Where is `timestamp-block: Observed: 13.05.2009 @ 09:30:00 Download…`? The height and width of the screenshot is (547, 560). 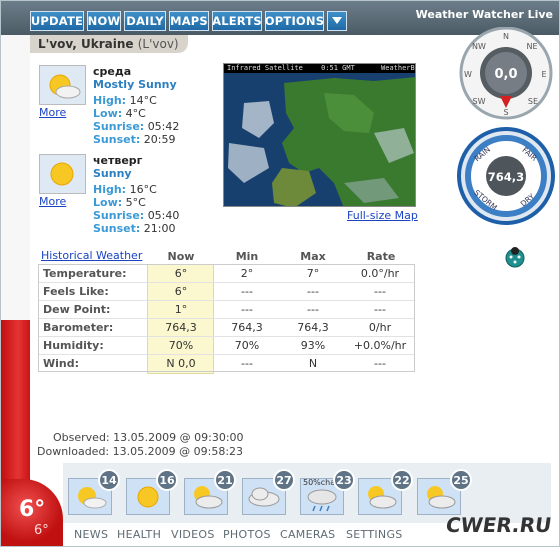
timestamp-block: Observed: 13.05.2009 @ 09:30:00 Download… is located at coordinates (140, 444).